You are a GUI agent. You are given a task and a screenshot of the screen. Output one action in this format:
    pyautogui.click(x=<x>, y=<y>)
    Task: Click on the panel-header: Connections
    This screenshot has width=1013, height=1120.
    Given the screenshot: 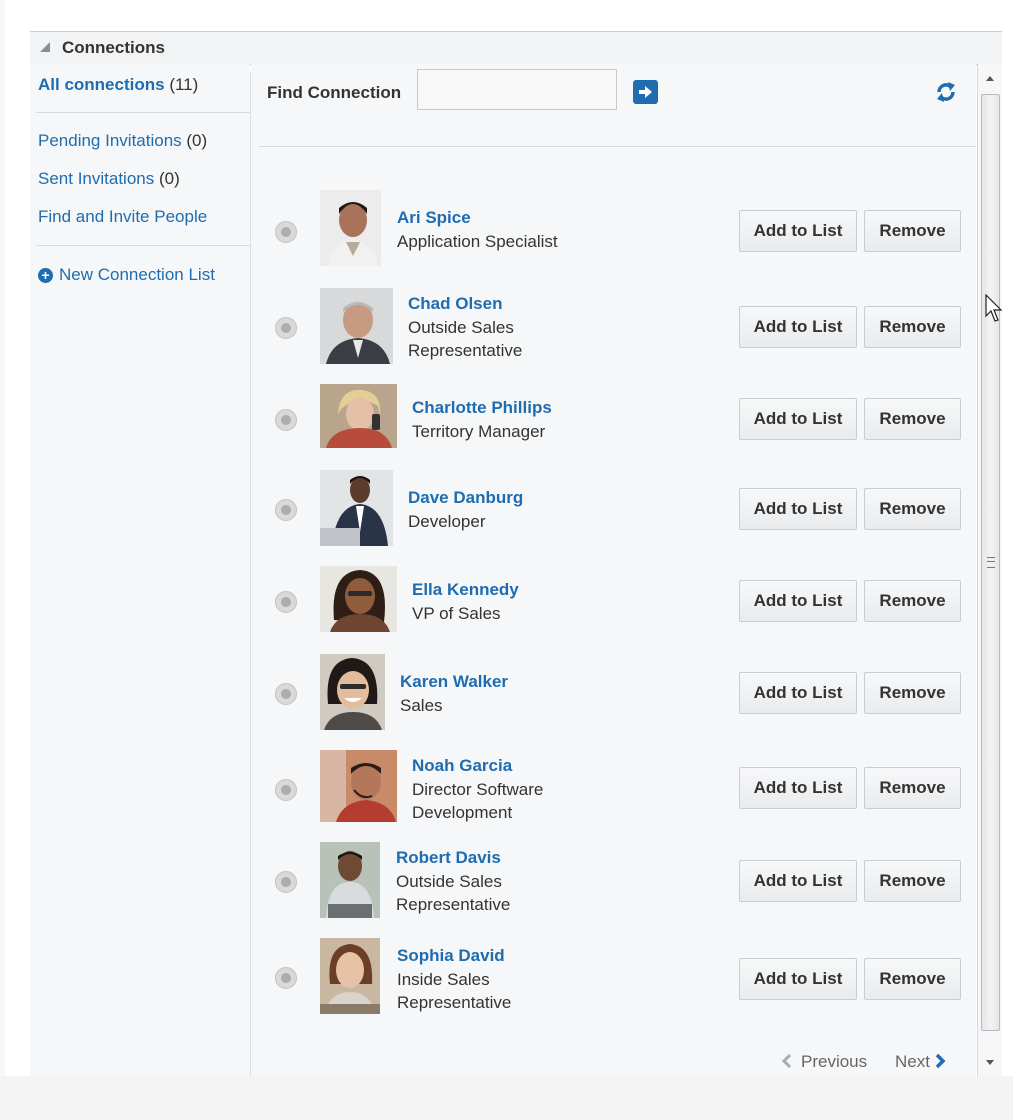 What is the action you would take?
    pyautogui.click(x=516, y=48)
    